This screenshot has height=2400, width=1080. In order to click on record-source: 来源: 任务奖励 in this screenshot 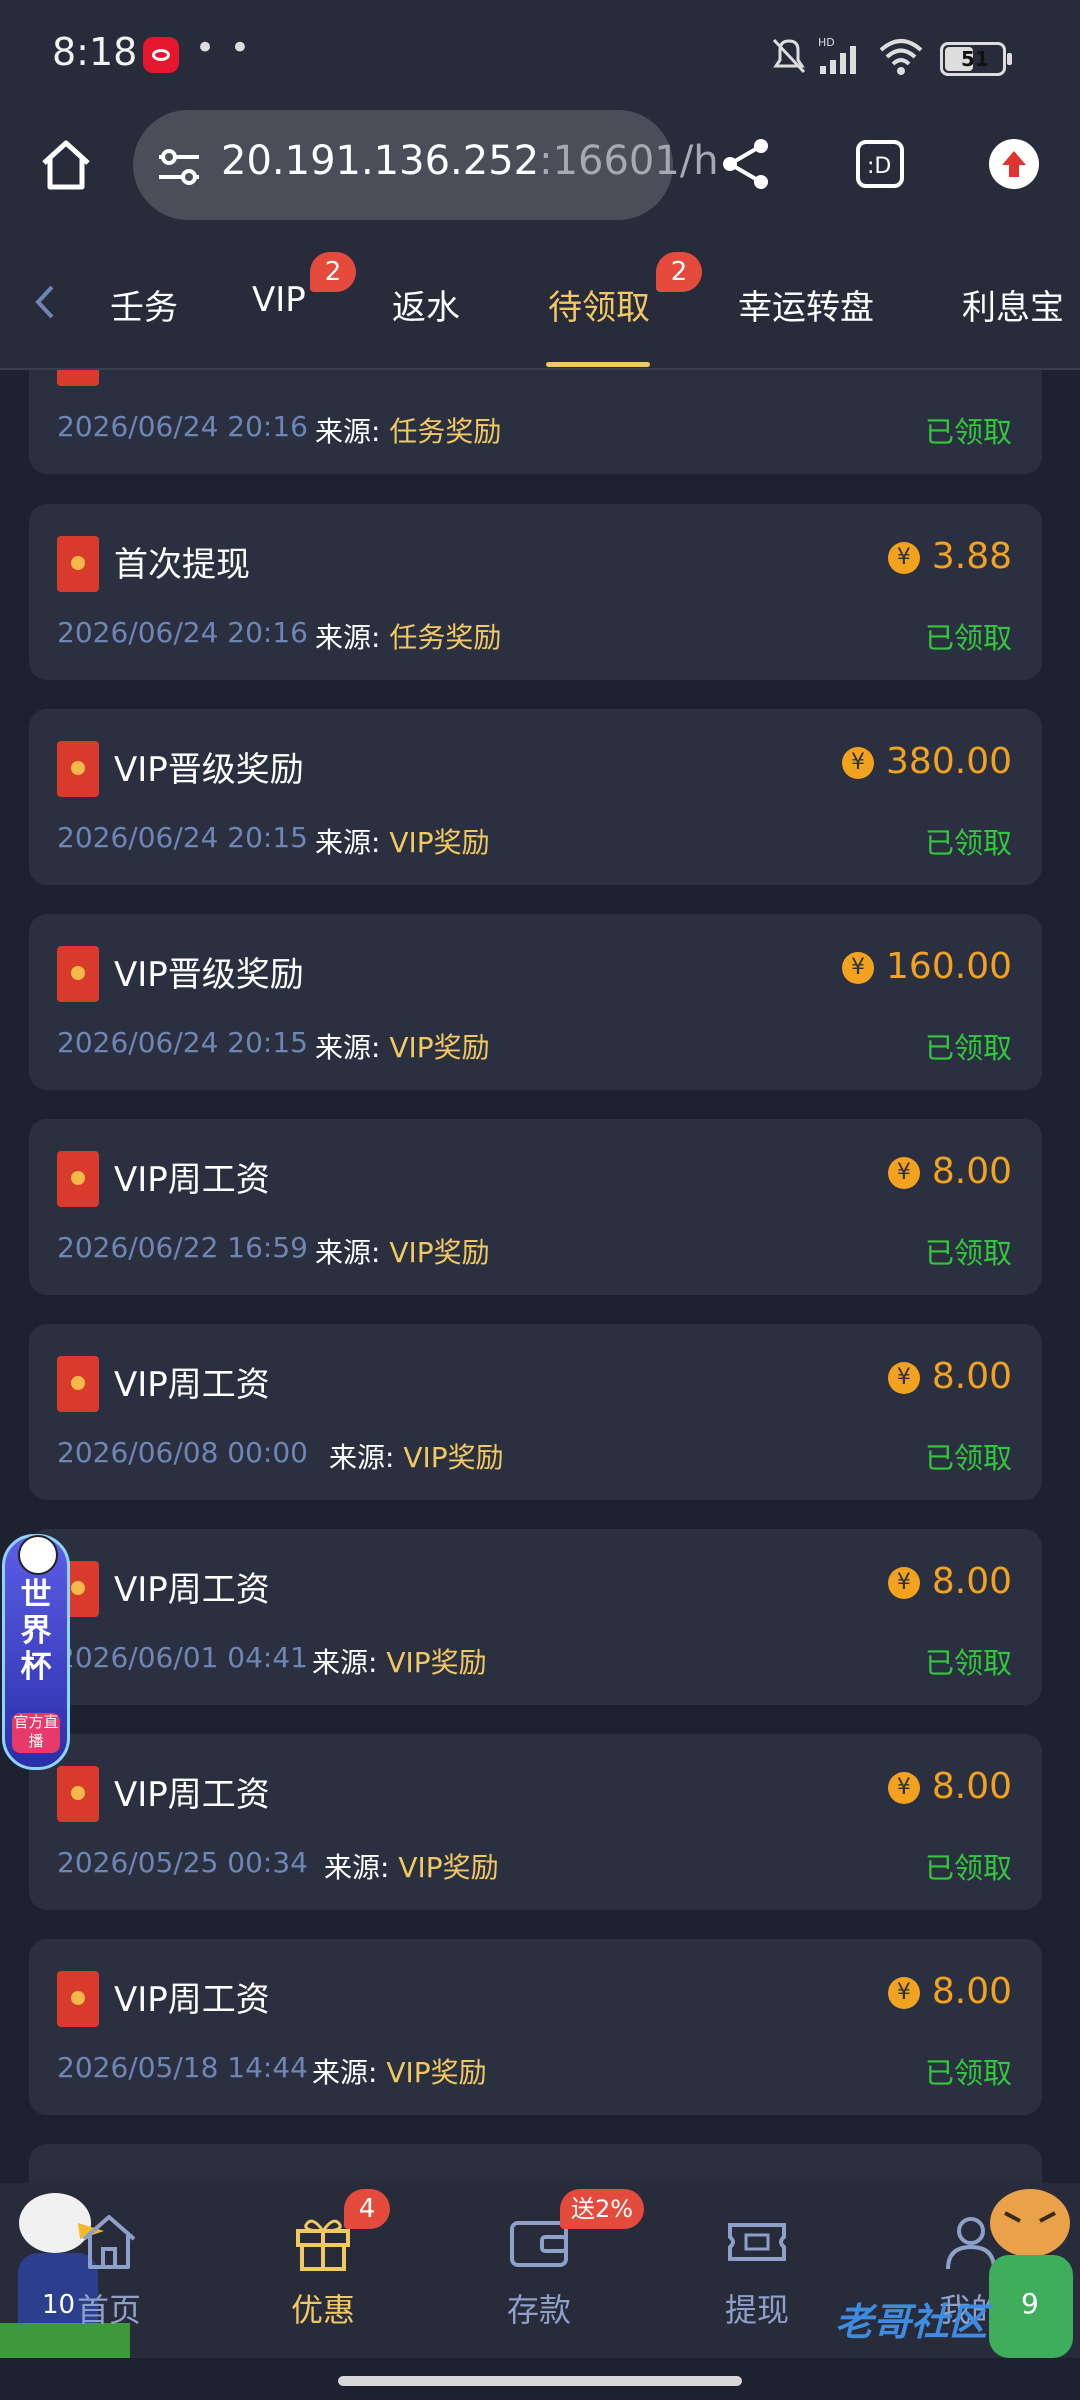, I will do `click(408, 431)`.